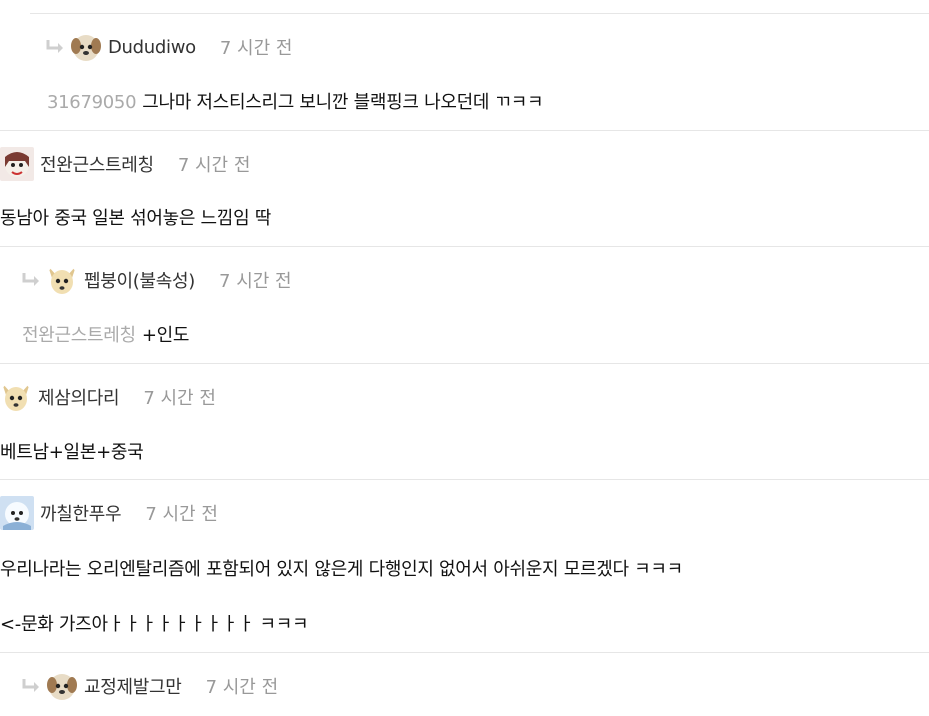 The width and height of the screenshot is (929, 716). I want to click on comment-meta: 전완근스트레칭 7 시간 전, so click(125, 164).